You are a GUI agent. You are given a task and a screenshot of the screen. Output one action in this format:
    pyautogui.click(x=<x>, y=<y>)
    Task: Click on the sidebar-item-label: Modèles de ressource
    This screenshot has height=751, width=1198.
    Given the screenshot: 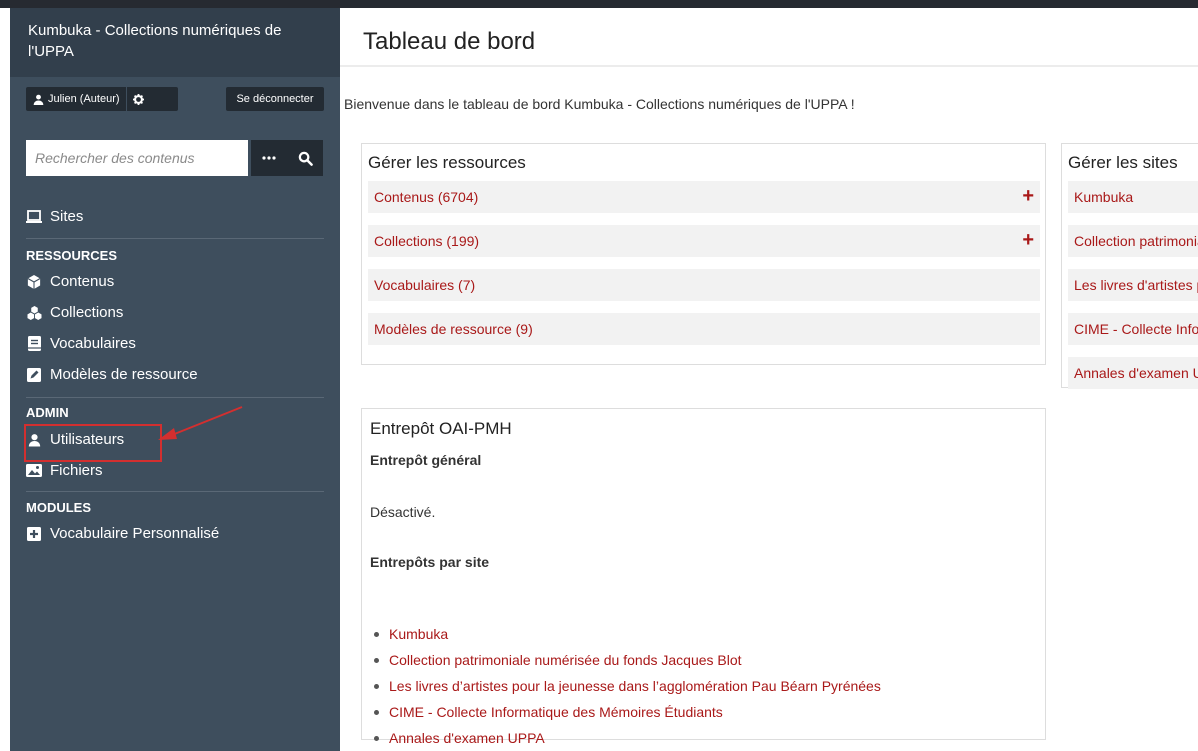 What is the action you would take?
    pyautogui.click(x=124, y=374)
    